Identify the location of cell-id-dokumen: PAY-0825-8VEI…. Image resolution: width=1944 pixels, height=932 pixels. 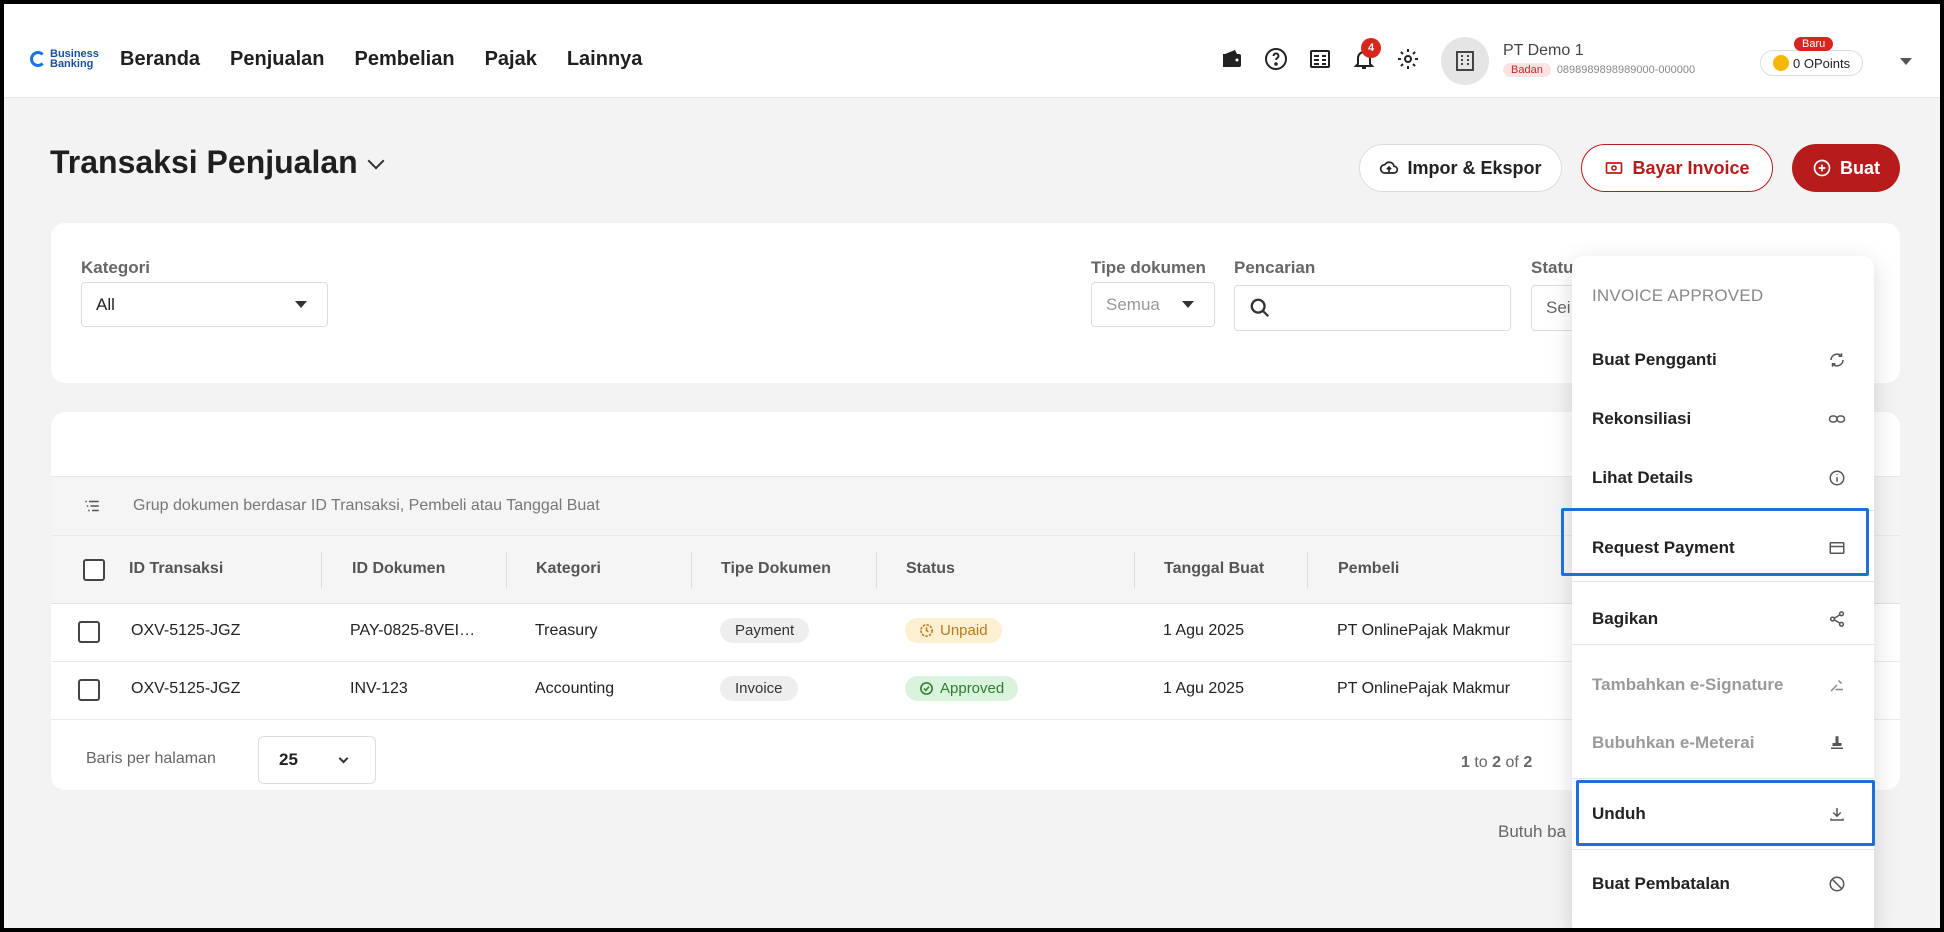
(412, 631).